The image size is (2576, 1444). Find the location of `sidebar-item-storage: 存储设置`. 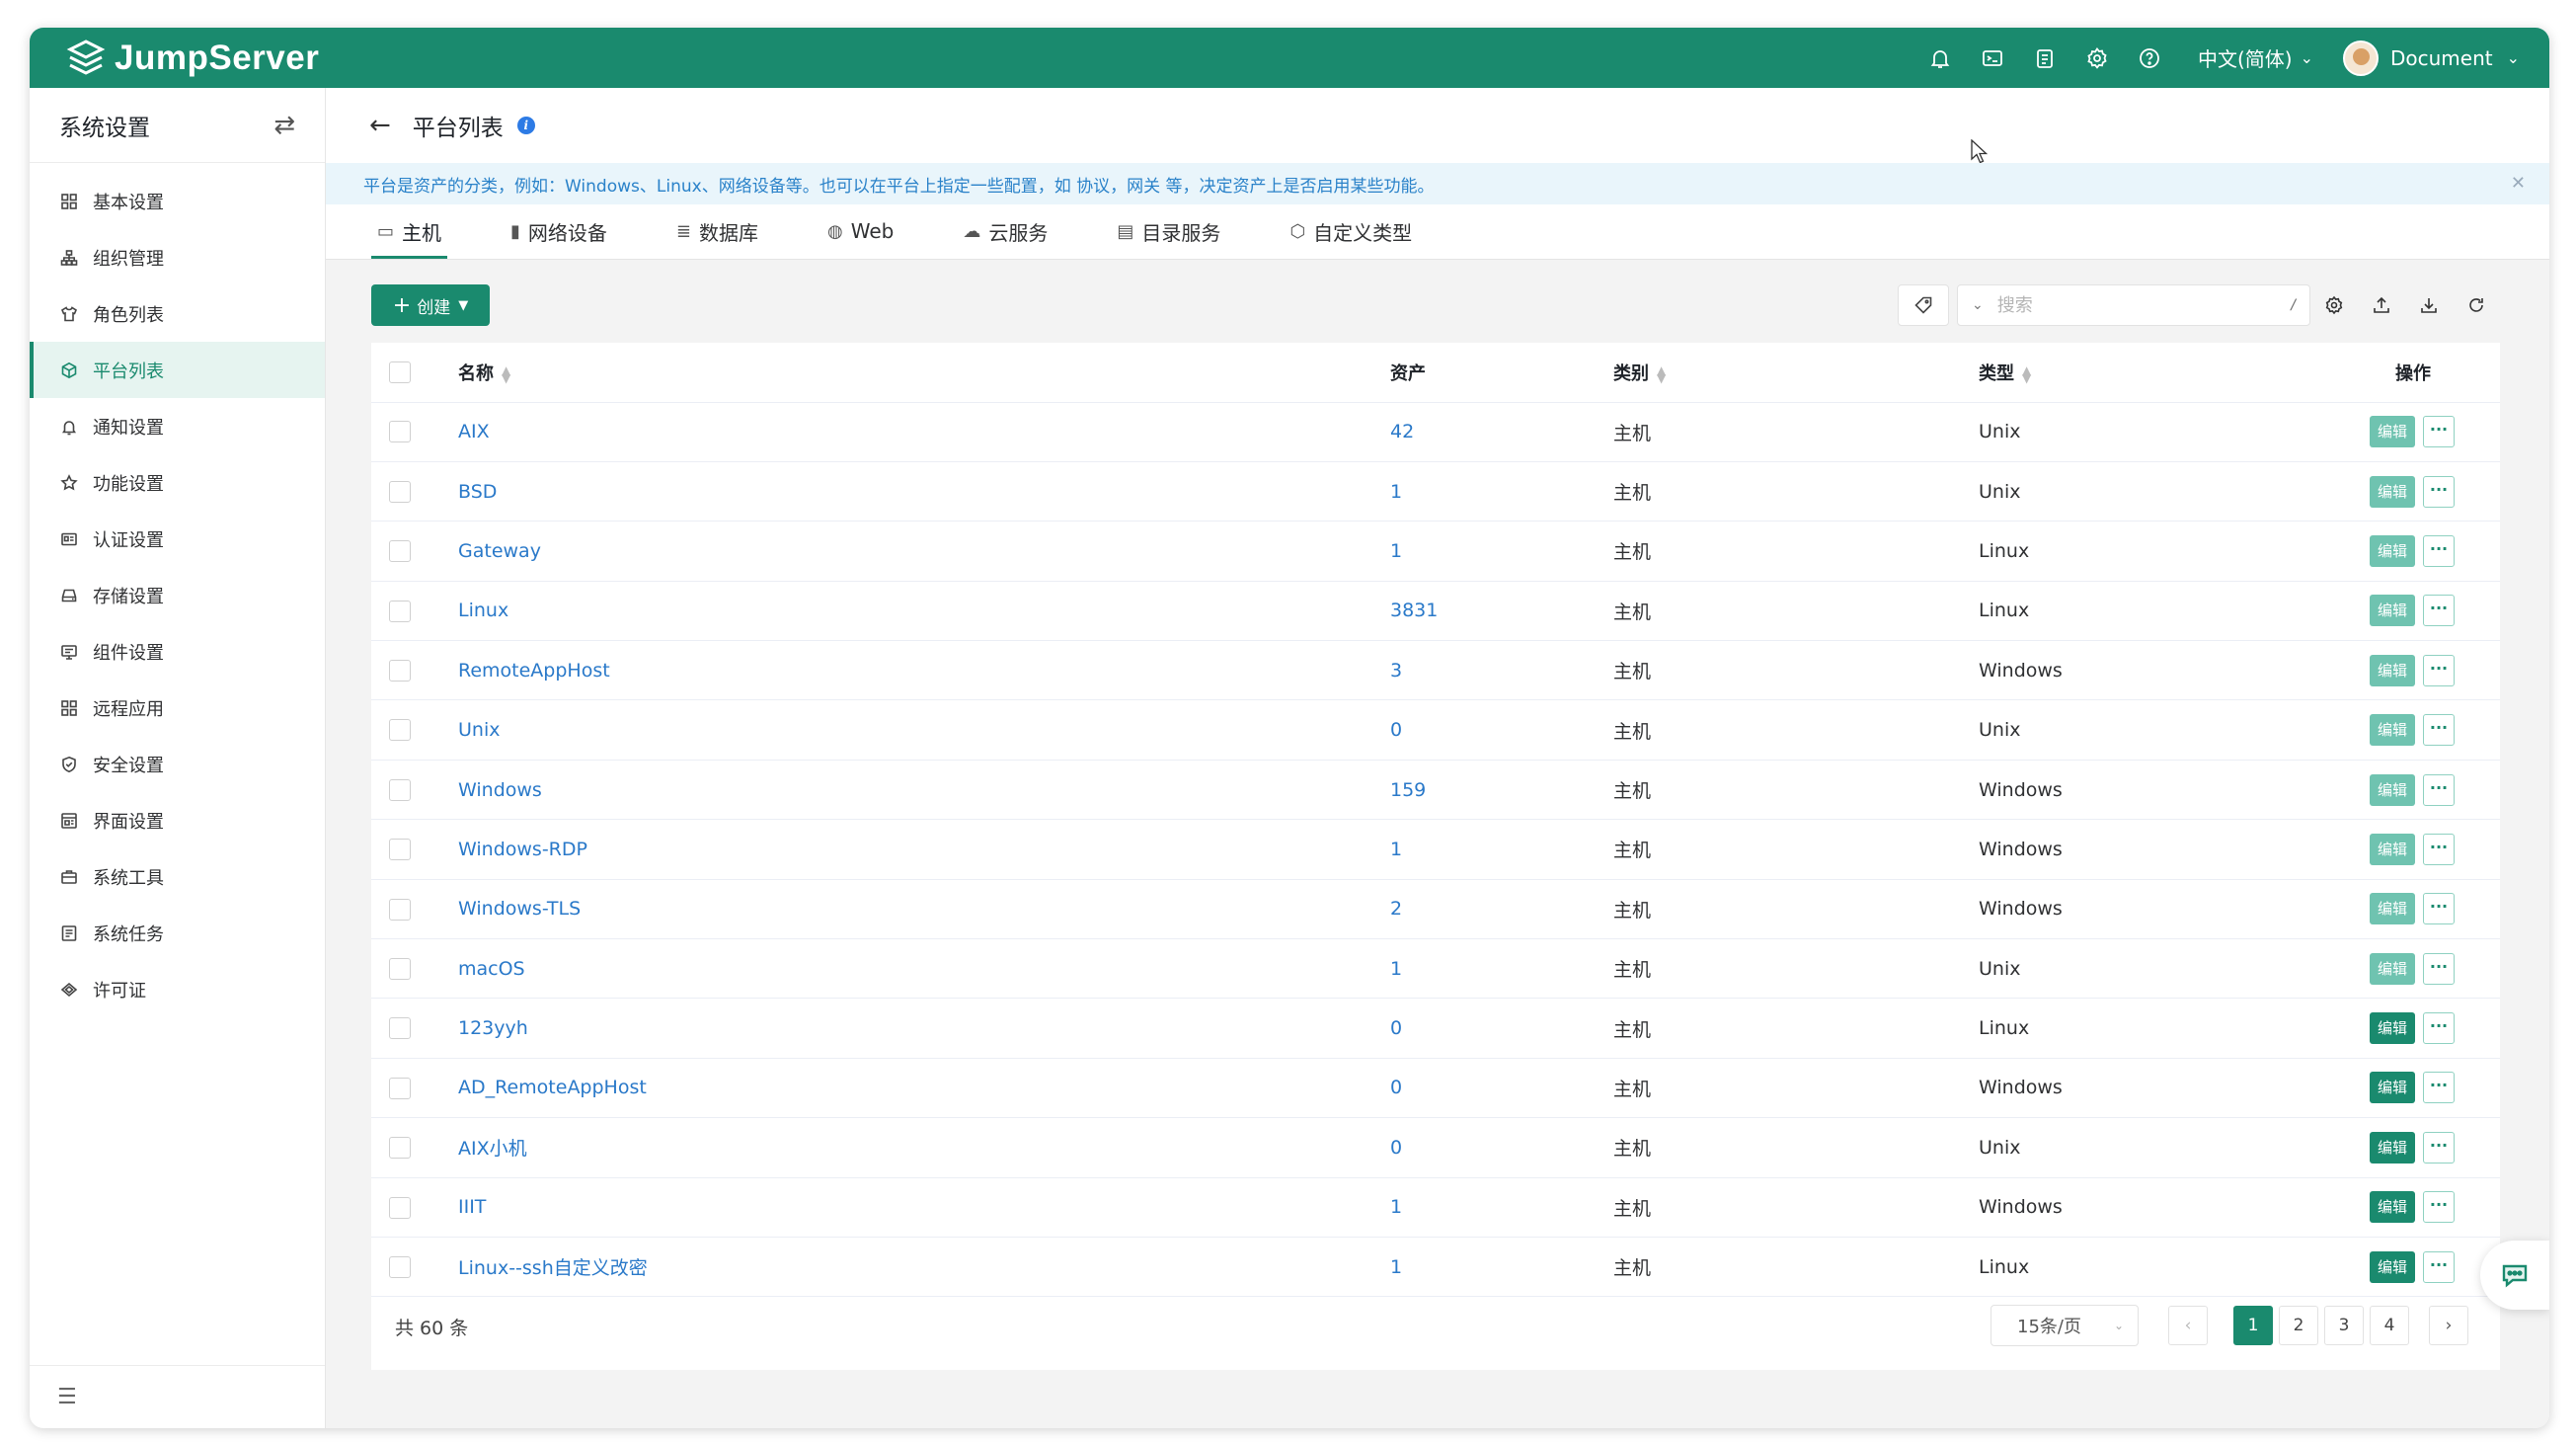

sidebar-item-storage: 存储设置 is located at coordinates (177, 595).